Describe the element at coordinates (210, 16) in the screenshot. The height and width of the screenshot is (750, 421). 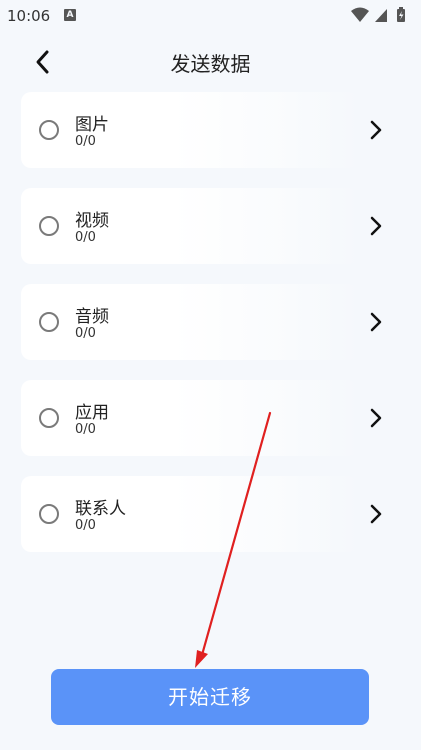
I see `status-bar: 10:06 A` at that location.